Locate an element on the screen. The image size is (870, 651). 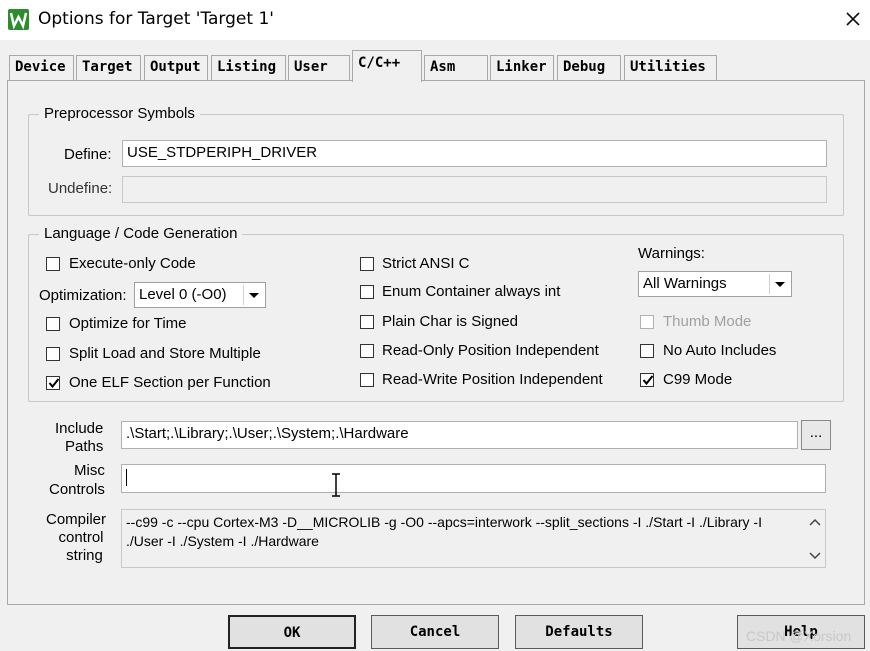
optimization-select: Level 0 (-O0) is located at coordinates (200, 295).